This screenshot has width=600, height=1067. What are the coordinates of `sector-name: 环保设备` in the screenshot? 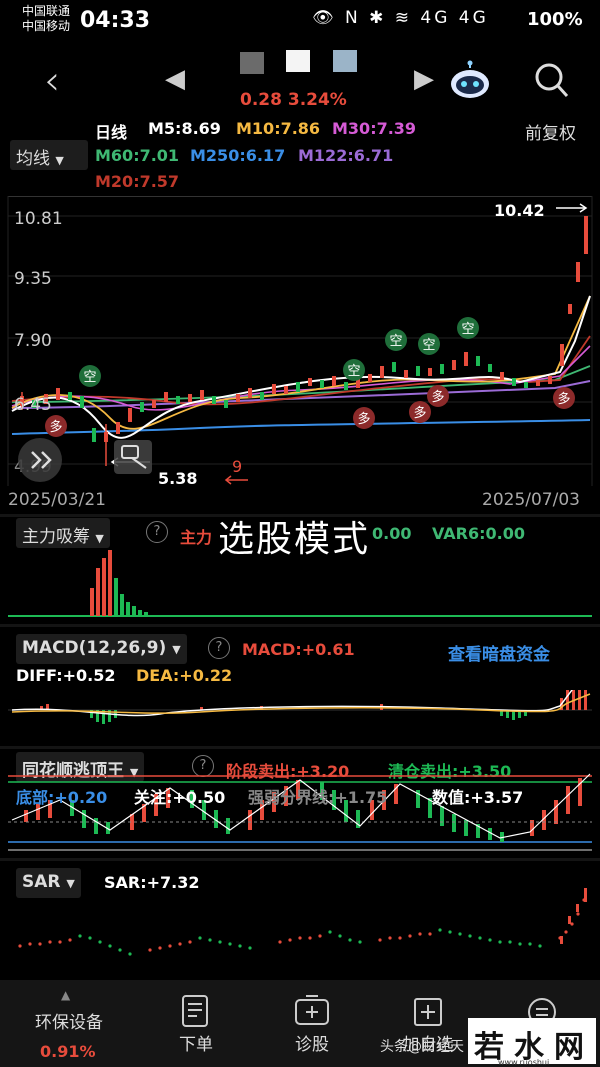 It's located at (69, 1020).